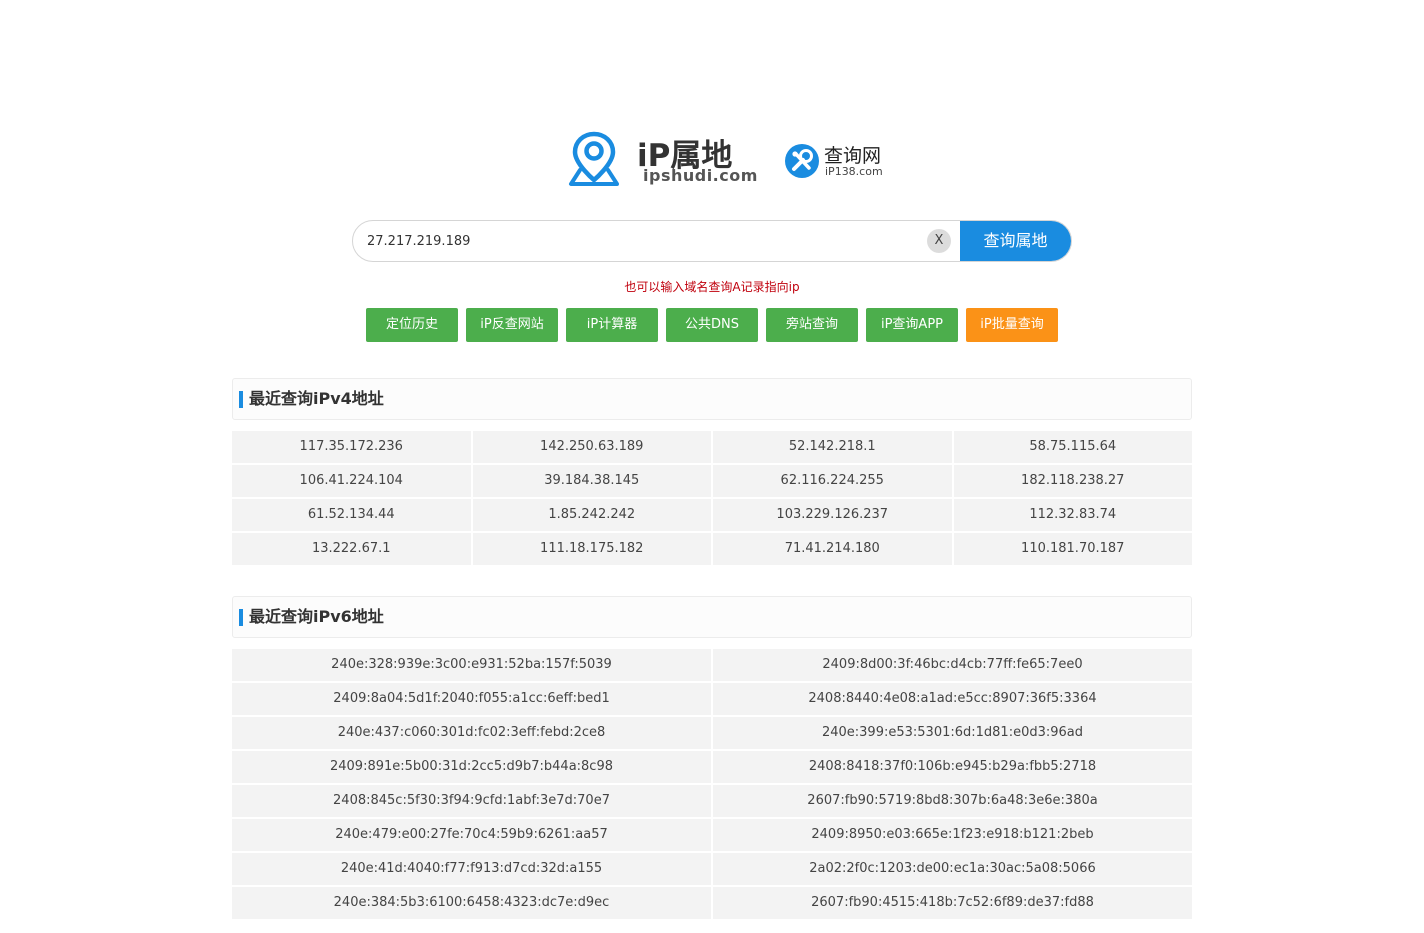 This screenshot has width=1424, height=933. I want to click on ipv6-address-link: 2409:8950:e03:665e:1f23:e918:b121:2beb, so click(952, 835).